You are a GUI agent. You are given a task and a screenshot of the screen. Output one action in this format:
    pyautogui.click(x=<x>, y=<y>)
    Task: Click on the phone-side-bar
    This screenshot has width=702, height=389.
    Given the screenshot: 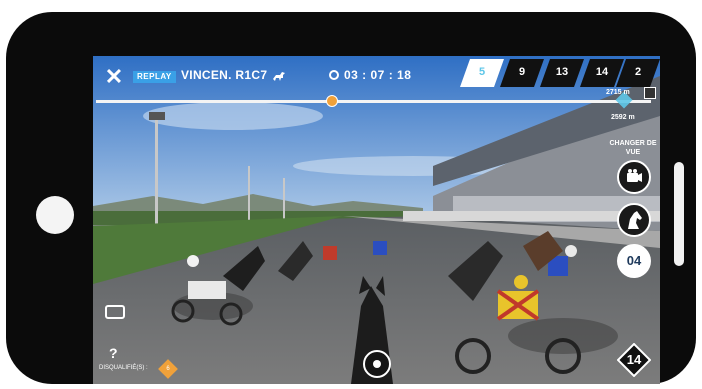 What is the action you would take?
    pyautogui.click(x=679, y=214)
    